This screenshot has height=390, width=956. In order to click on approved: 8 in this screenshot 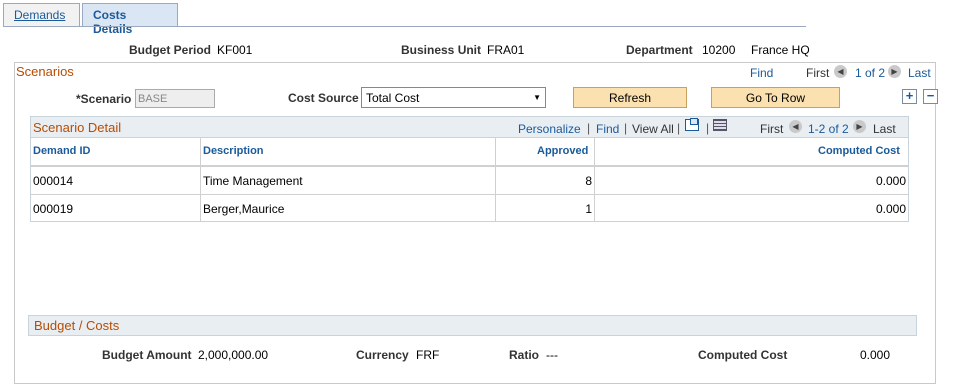, I will do `click(588, 181)`.